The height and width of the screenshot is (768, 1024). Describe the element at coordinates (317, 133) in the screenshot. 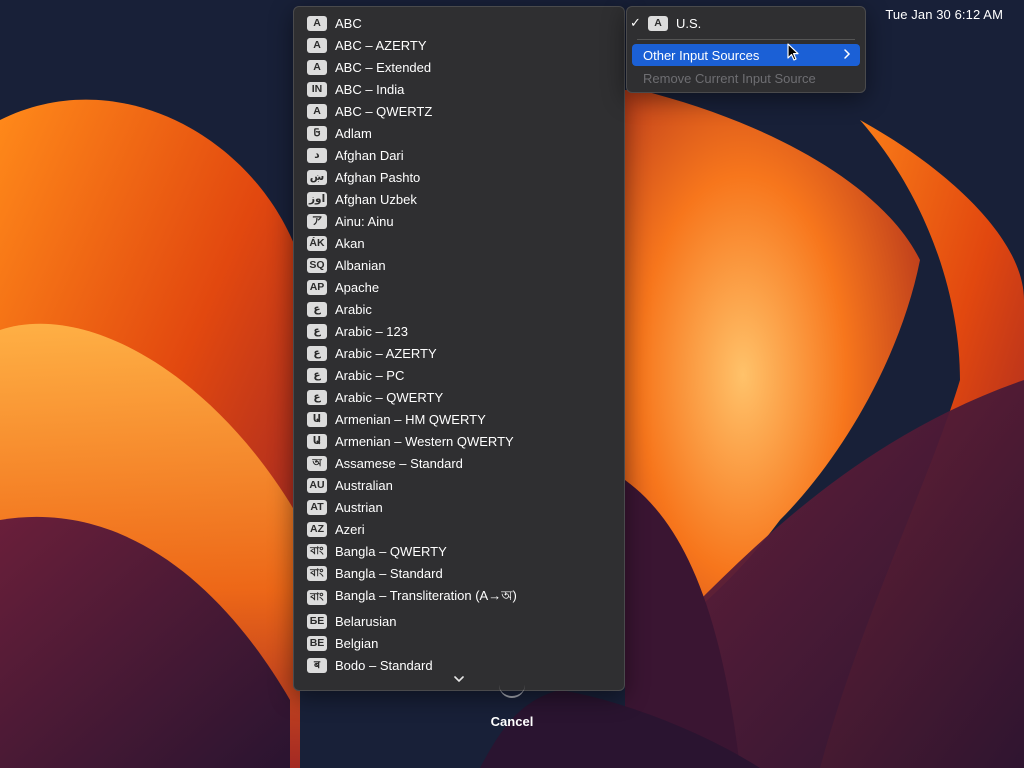

I see `source-badge: 𞤀` at that location.